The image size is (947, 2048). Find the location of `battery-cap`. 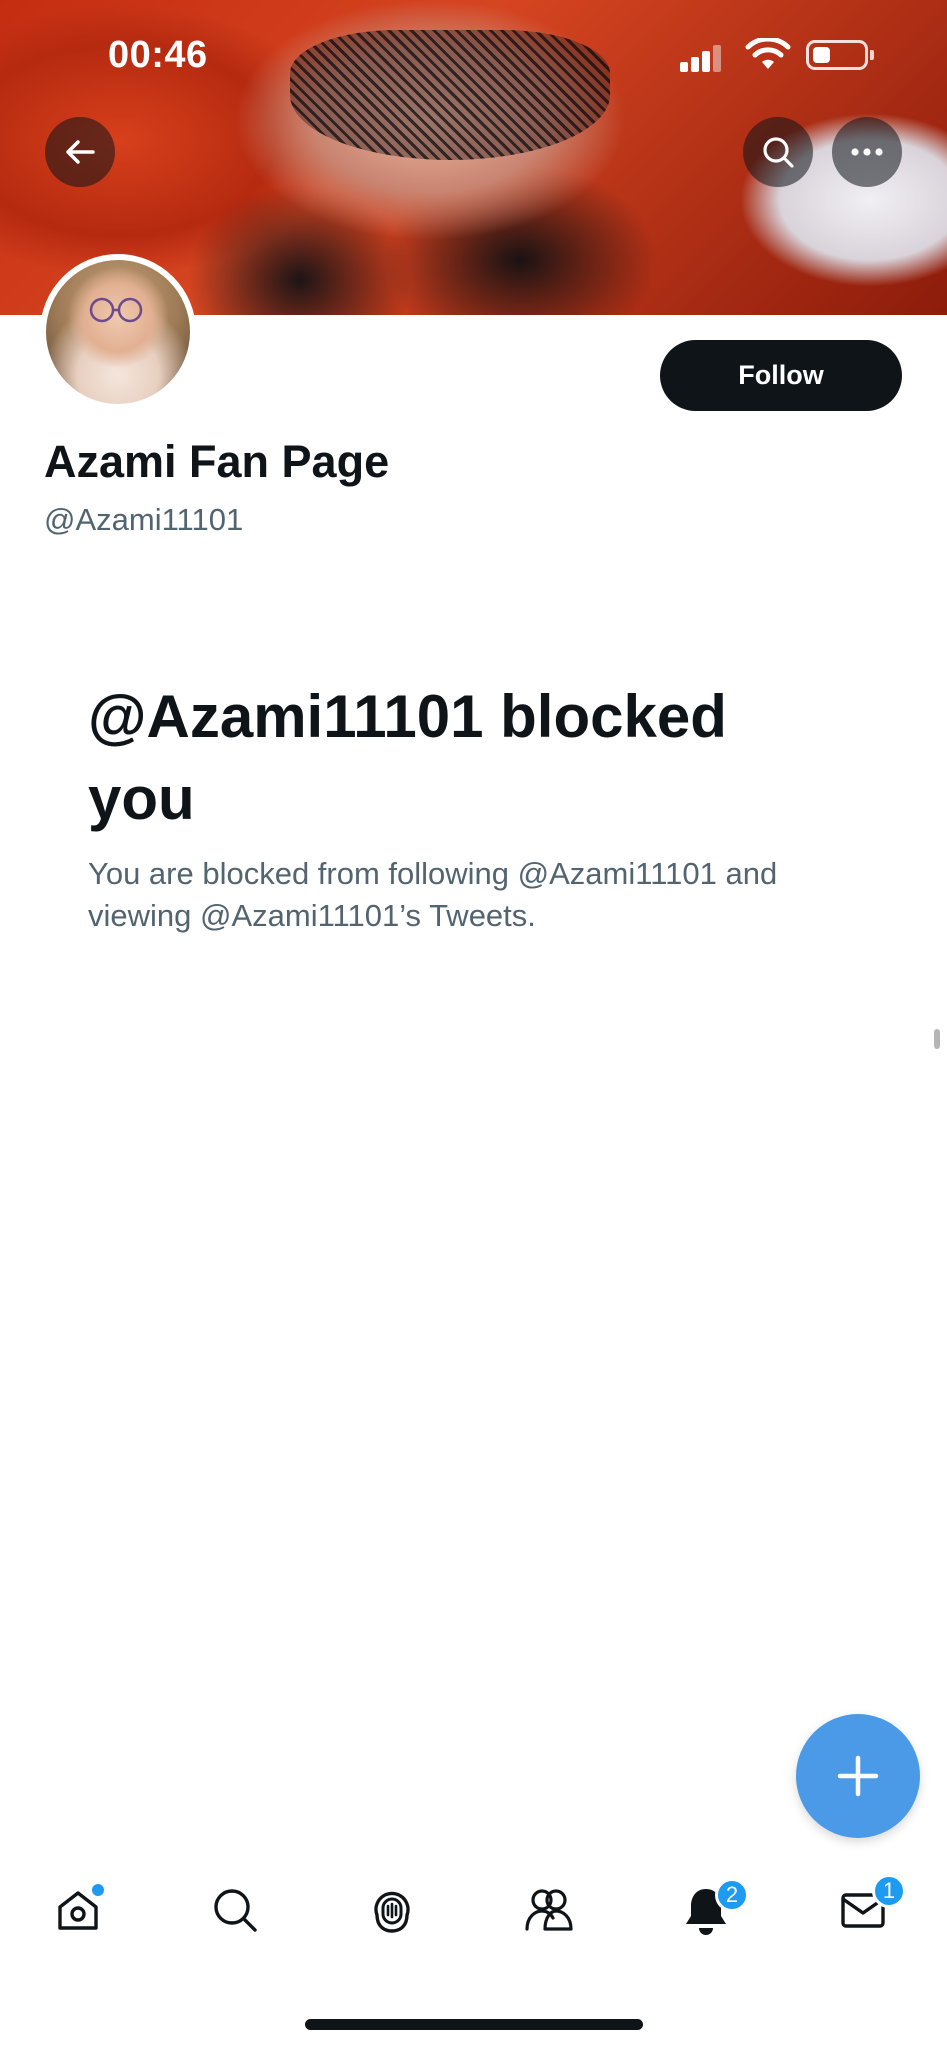

battery-cap is located at coordinates (872, 55).